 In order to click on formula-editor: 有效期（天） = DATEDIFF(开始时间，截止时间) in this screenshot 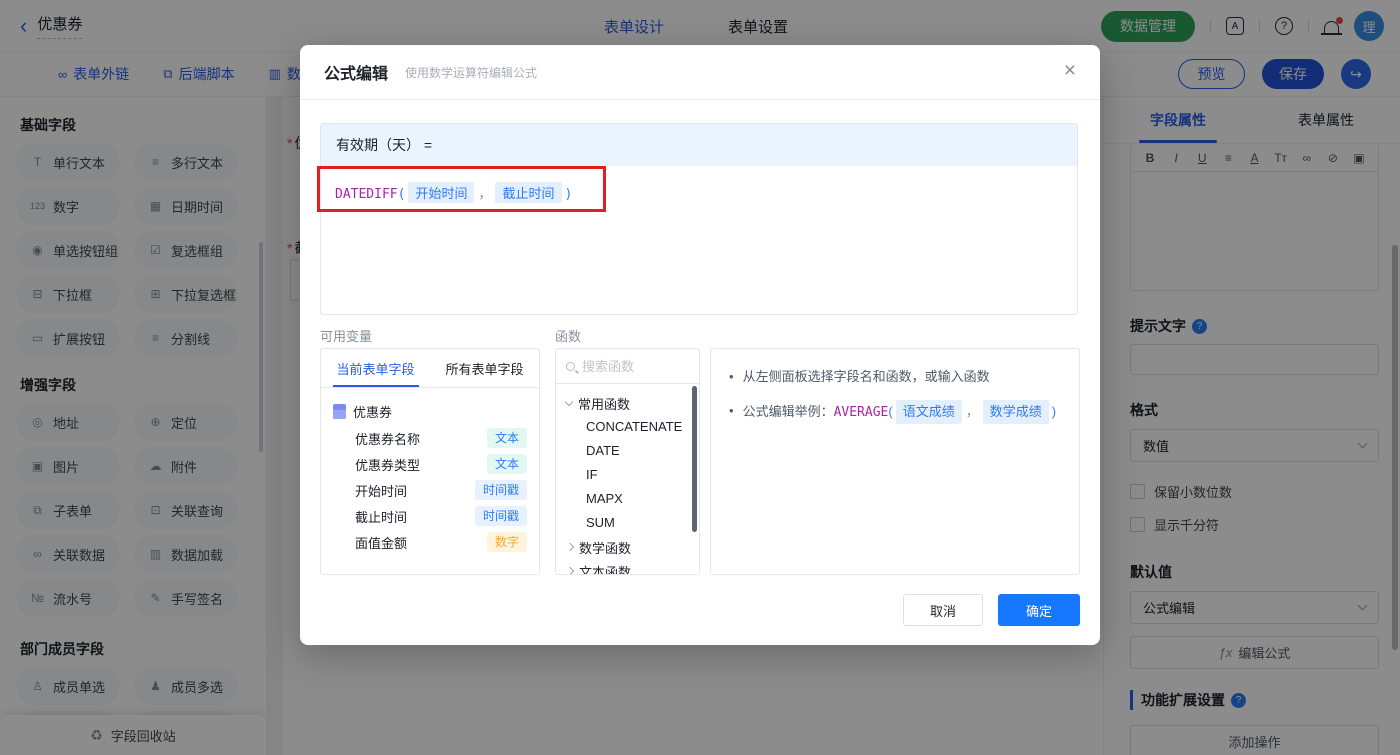, I will do `click(699, 219)`.